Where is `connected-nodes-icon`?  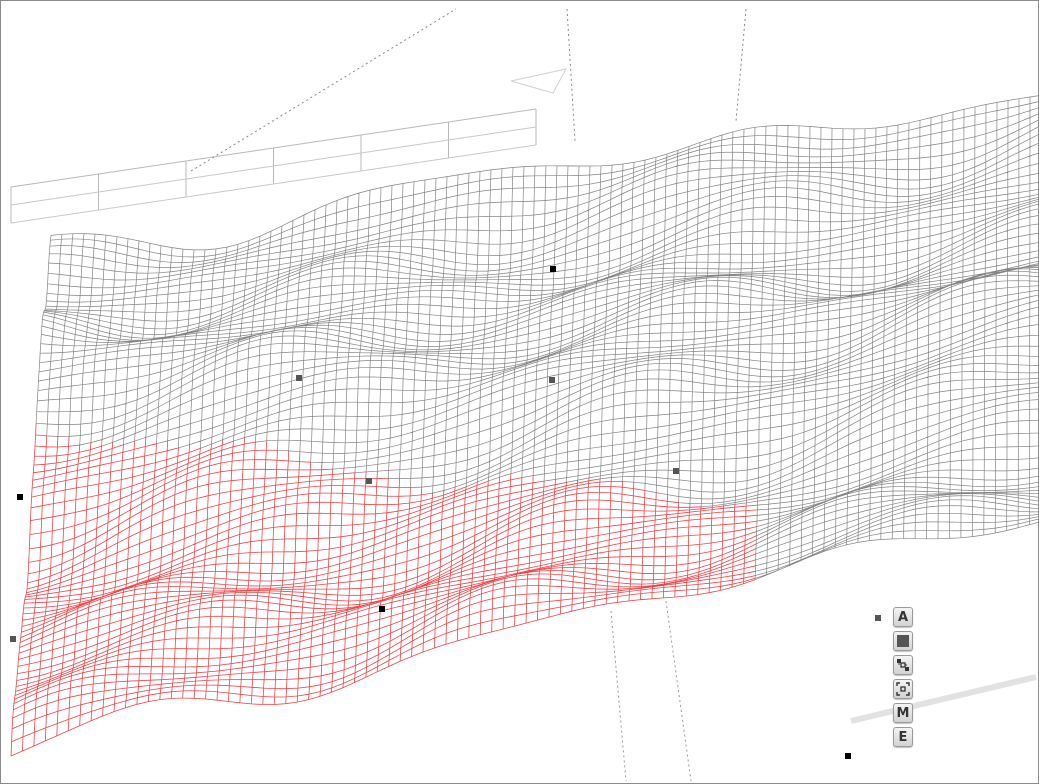
connected-nodes-icon is located at coordinates (903, 665).